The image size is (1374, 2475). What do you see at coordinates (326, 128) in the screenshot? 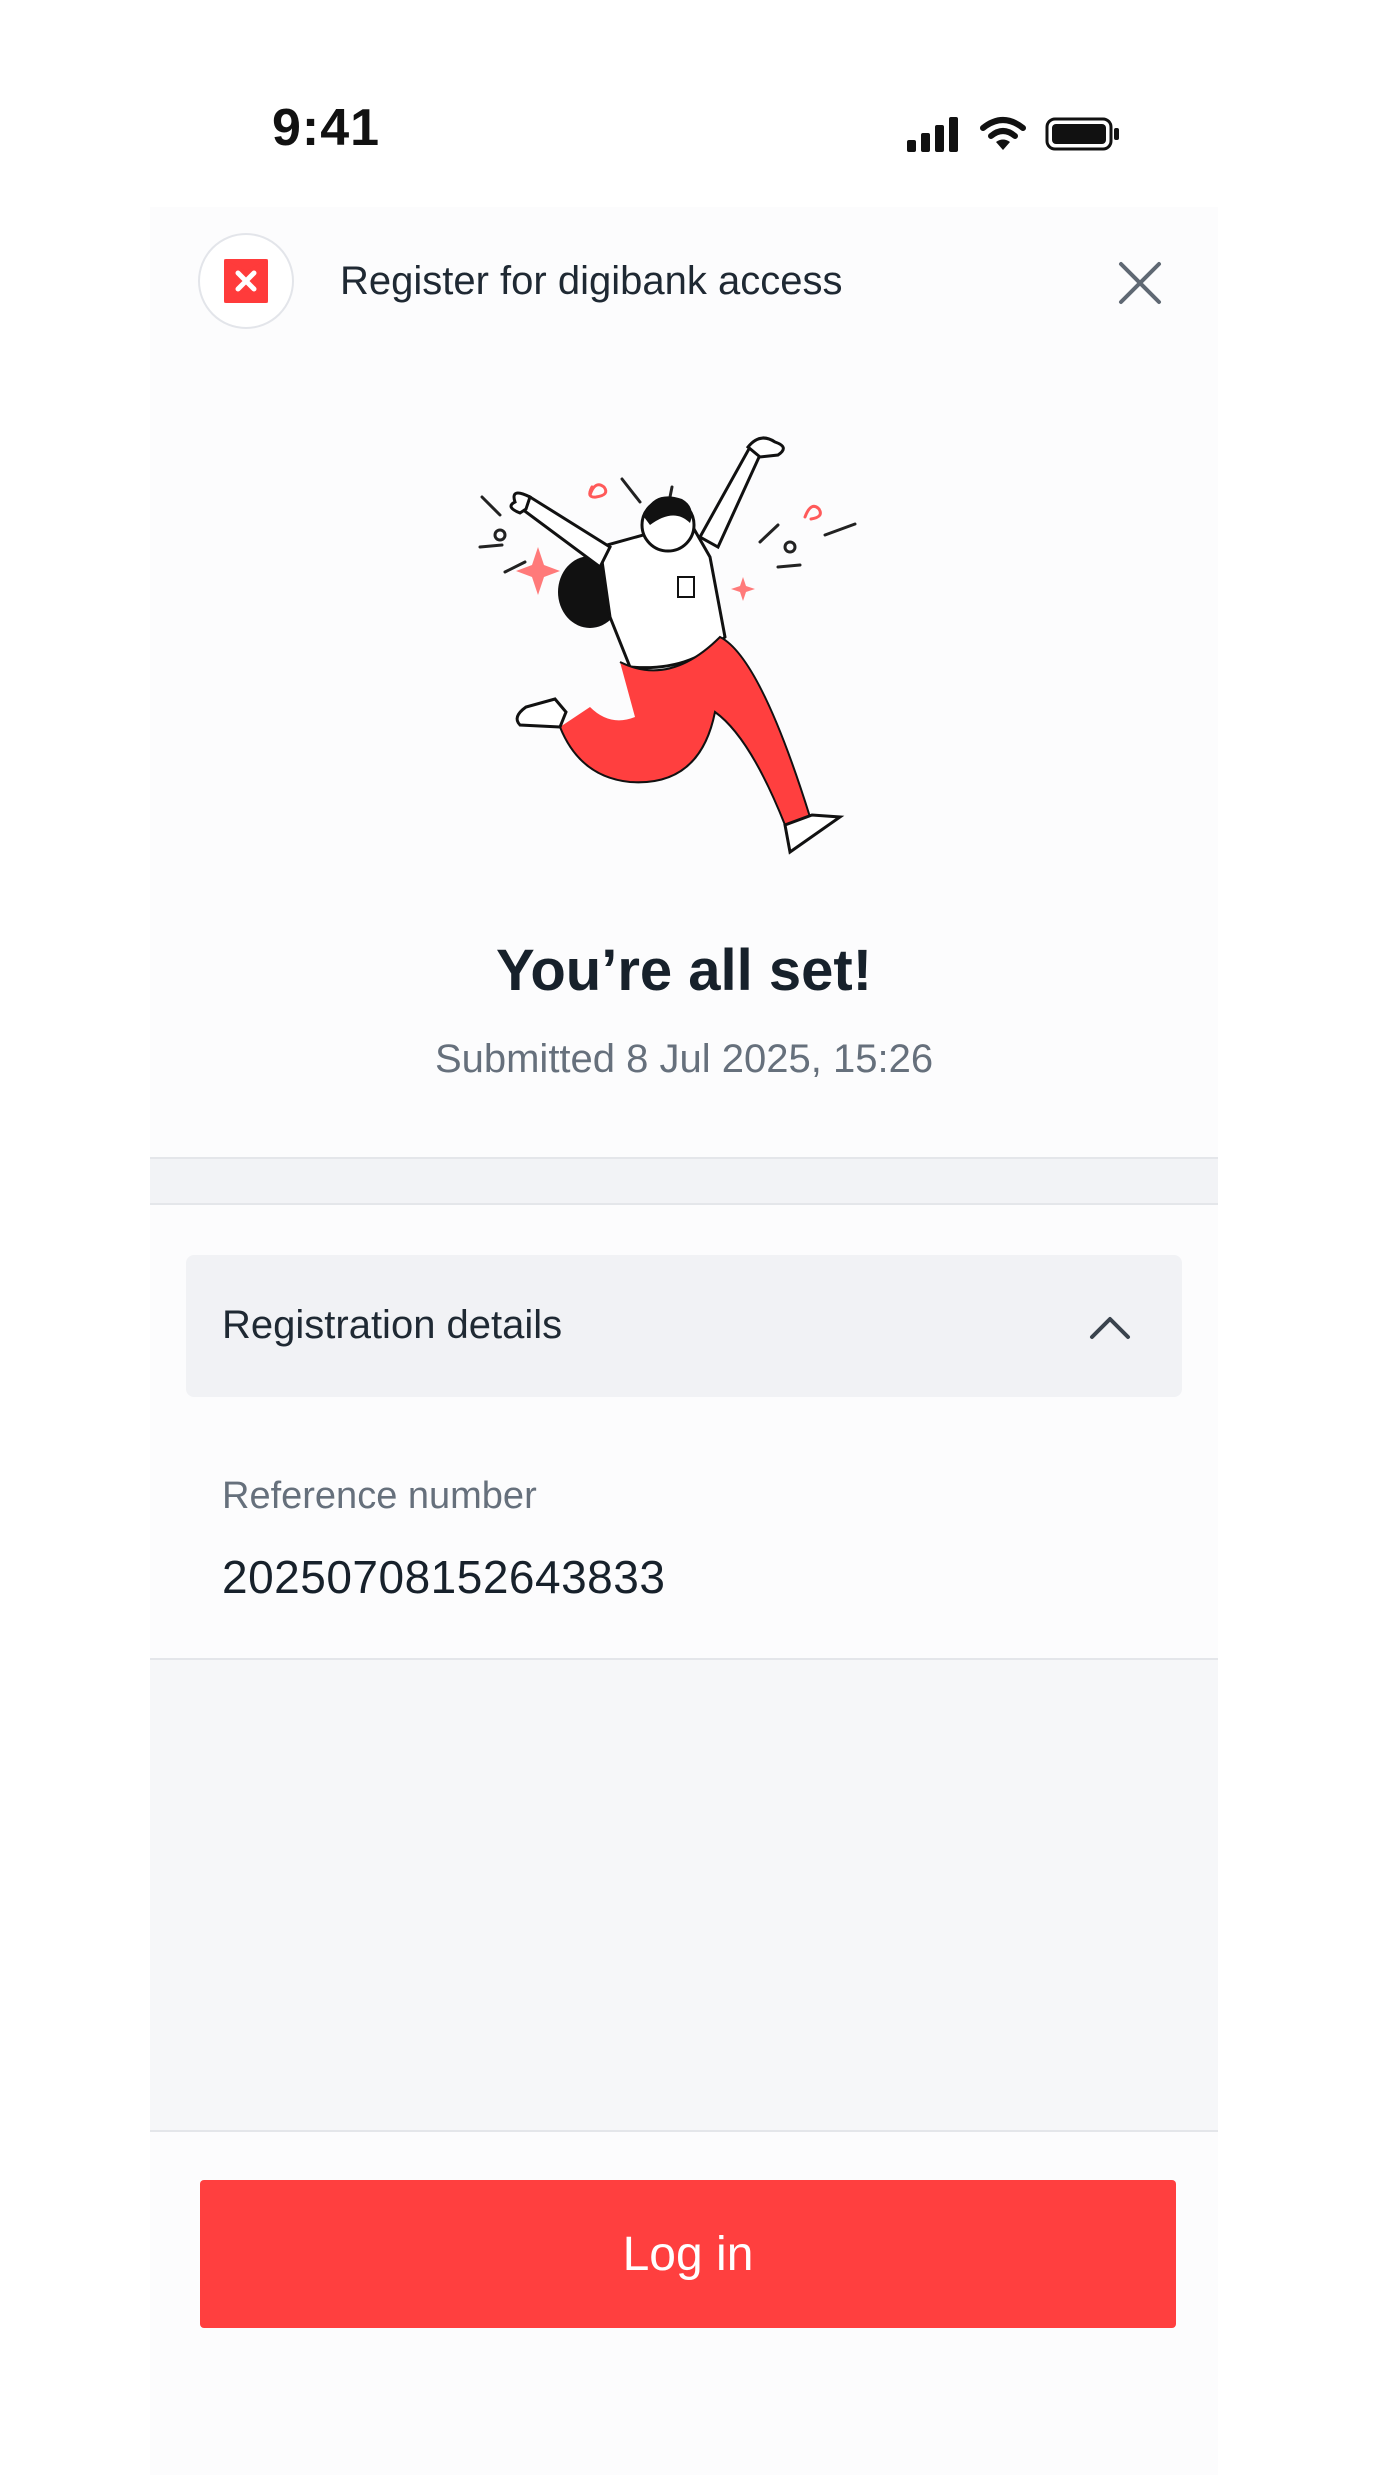
I see `status-time: 9:41` at bounding box center [326, 128].